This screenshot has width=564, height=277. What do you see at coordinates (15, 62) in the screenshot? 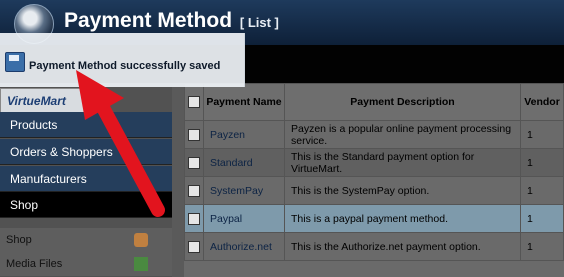
I see `floppy-disk-icon` at bounding box center [15, 62].